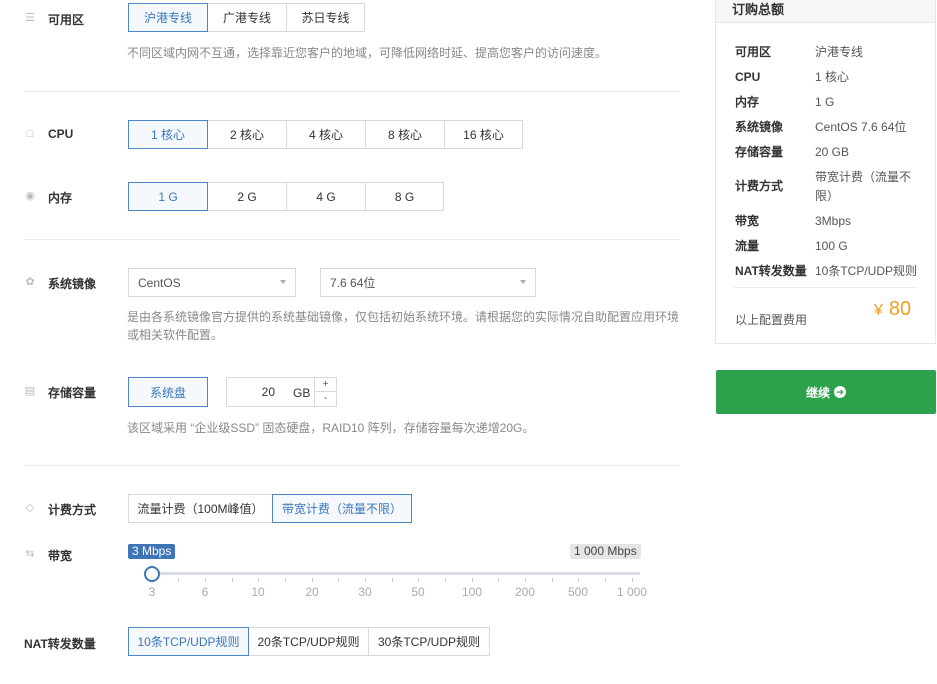 This screenshot has width=937, height=684. What do you see at coordinates (396, 573) in the screenshot?
I see `bandwidth-slider-track` at bounding box center [396, 573].